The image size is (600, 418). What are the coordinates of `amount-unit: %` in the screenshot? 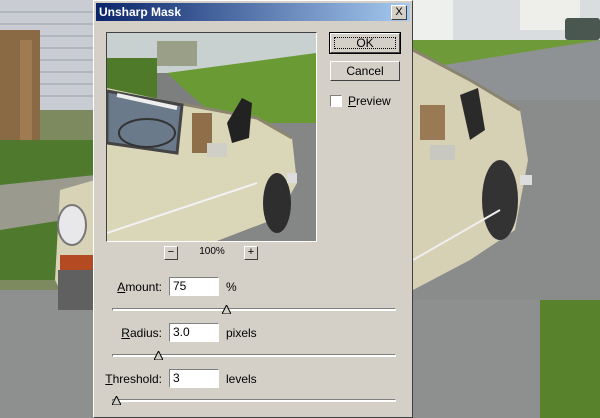 It's located at (231, 287).